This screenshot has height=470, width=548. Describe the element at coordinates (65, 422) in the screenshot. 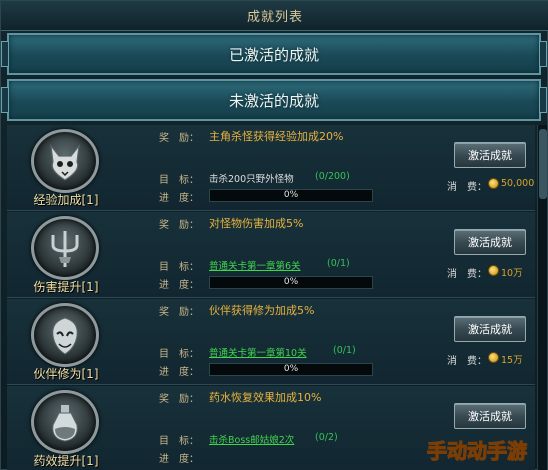

I see `potion-icon` at that location.